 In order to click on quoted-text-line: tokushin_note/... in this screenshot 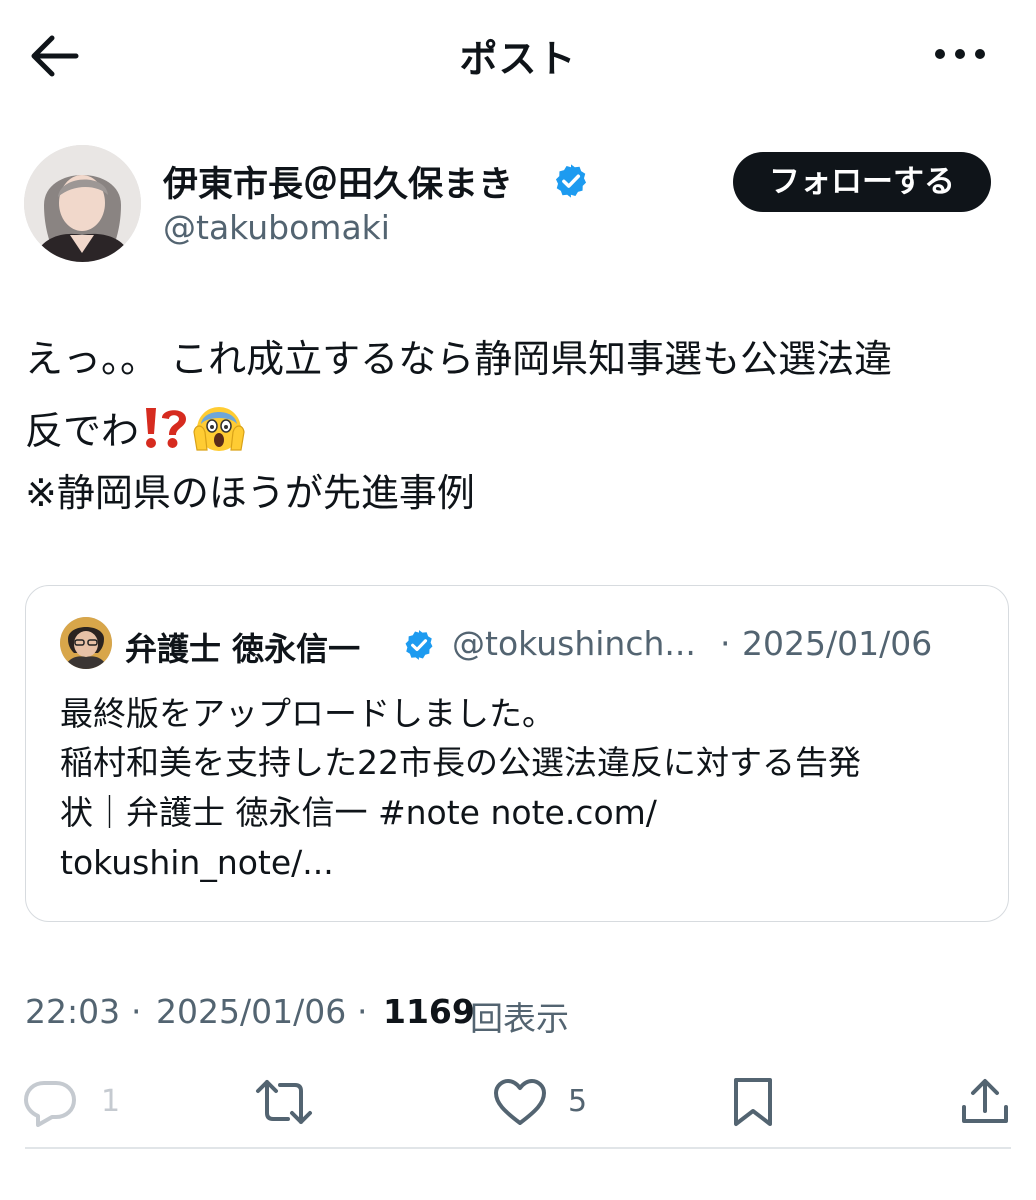, I will do `click(197, 862)`.